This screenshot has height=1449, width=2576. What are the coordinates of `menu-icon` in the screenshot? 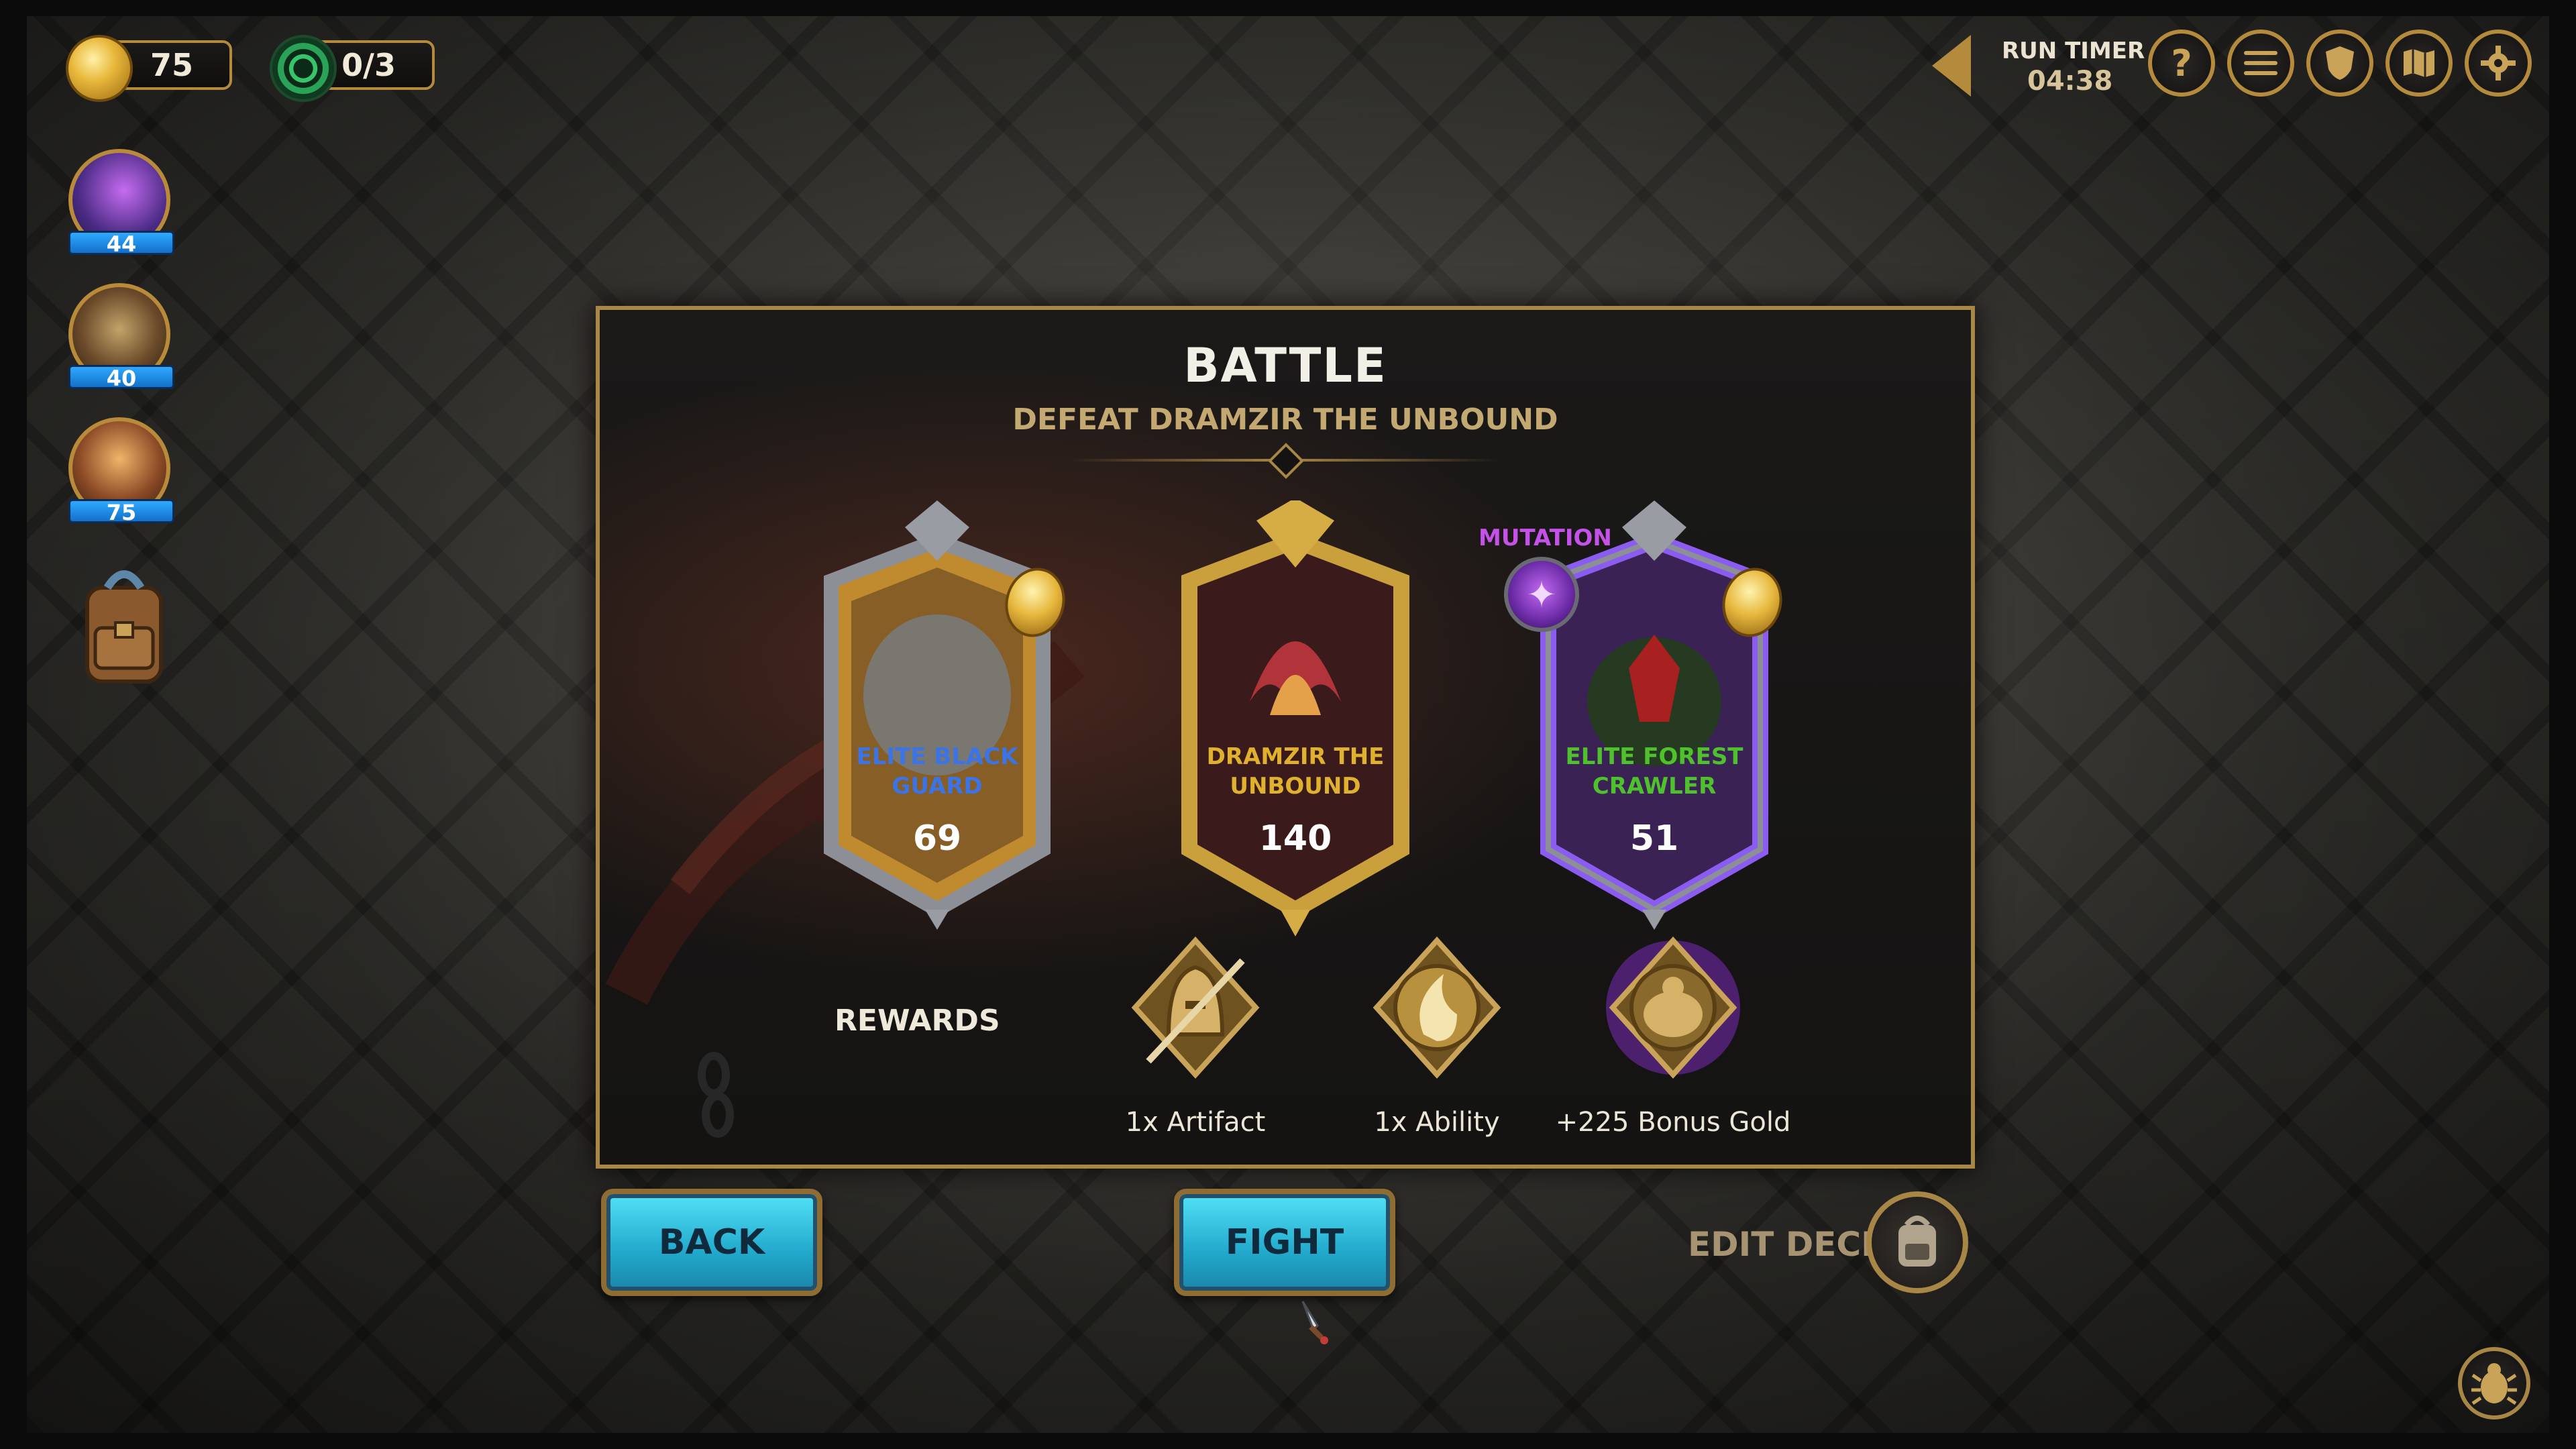 It's located at (2260, 63).